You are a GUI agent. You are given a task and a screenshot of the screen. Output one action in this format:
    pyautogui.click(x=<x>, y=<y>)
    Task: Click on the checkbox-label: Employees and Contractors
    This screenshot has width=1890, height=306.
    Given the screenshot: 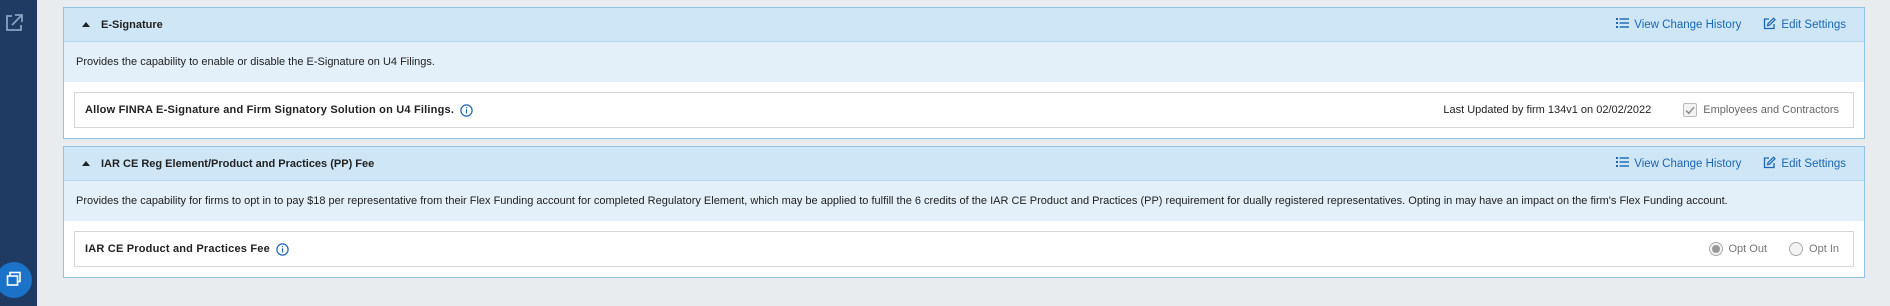 What is the action you would take?
    pyautogui.click(x=1771, y=110)
    